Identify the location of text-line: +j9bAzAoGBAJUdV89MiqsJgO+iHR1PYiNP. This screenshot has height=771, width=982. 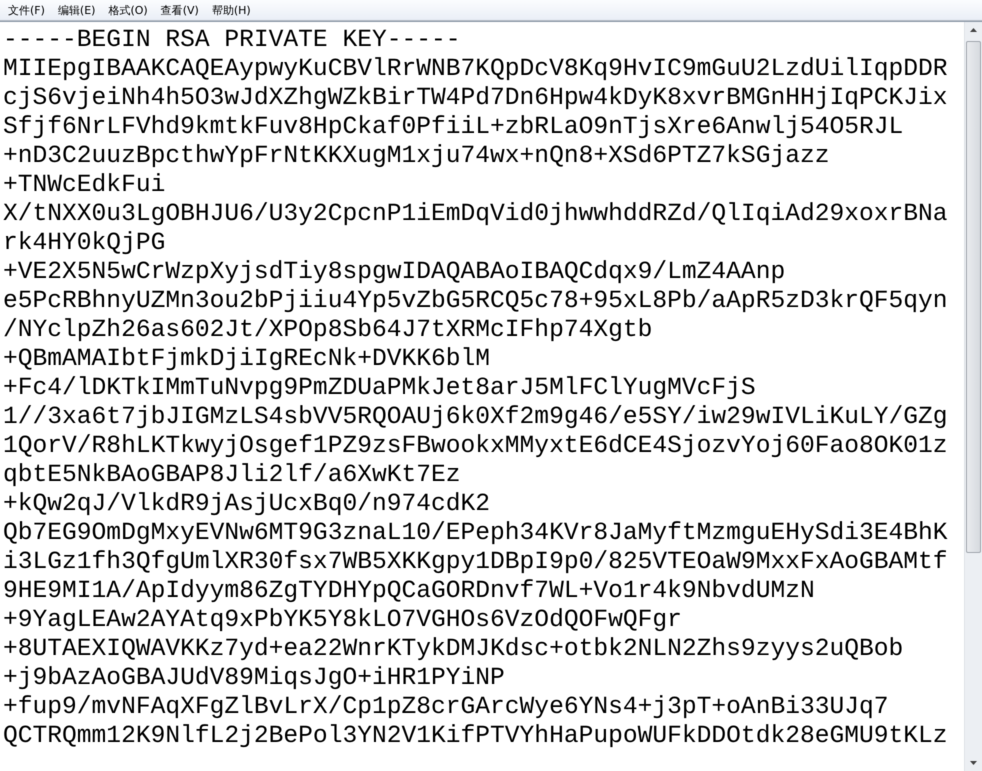
(254, 678).